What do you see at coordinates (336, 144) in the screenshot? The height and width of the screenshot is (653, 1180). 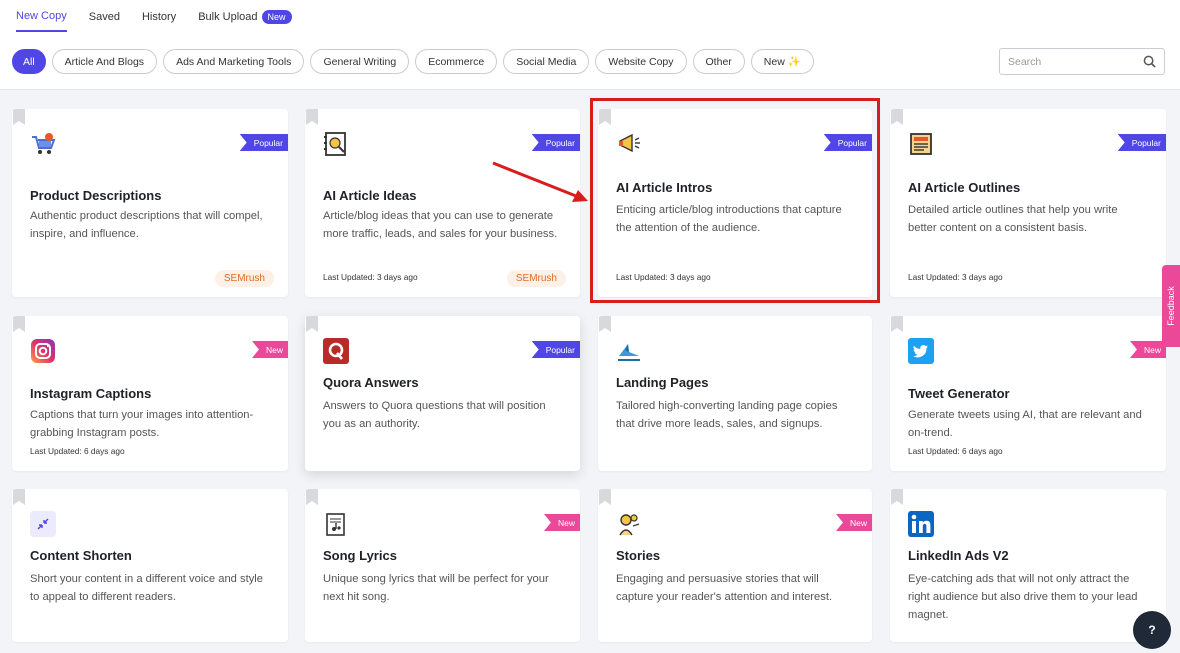 I see `idea-notebook-icon` at bounding box center [336, 144].